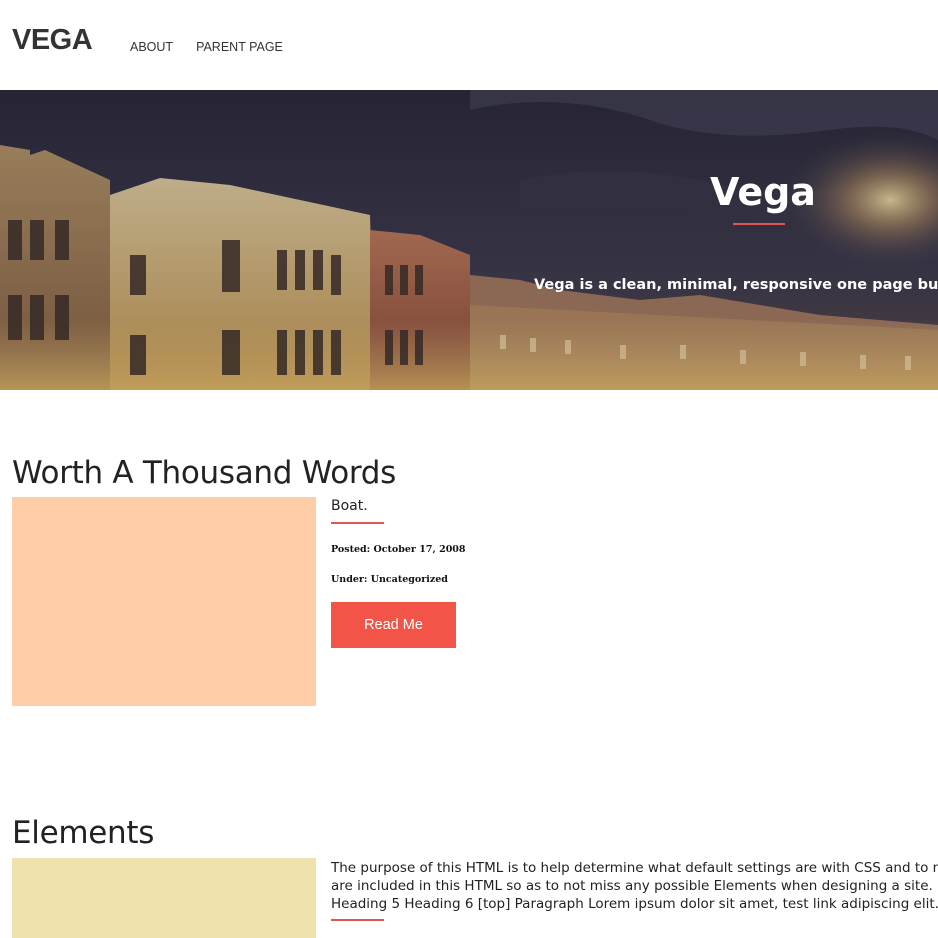 The height and width of the screenshot is (938, 938). What do you see at coordinates (83, 833) in the screenshot?
I see `section-heading-elements: Elements` at bounding box center [83, 833].